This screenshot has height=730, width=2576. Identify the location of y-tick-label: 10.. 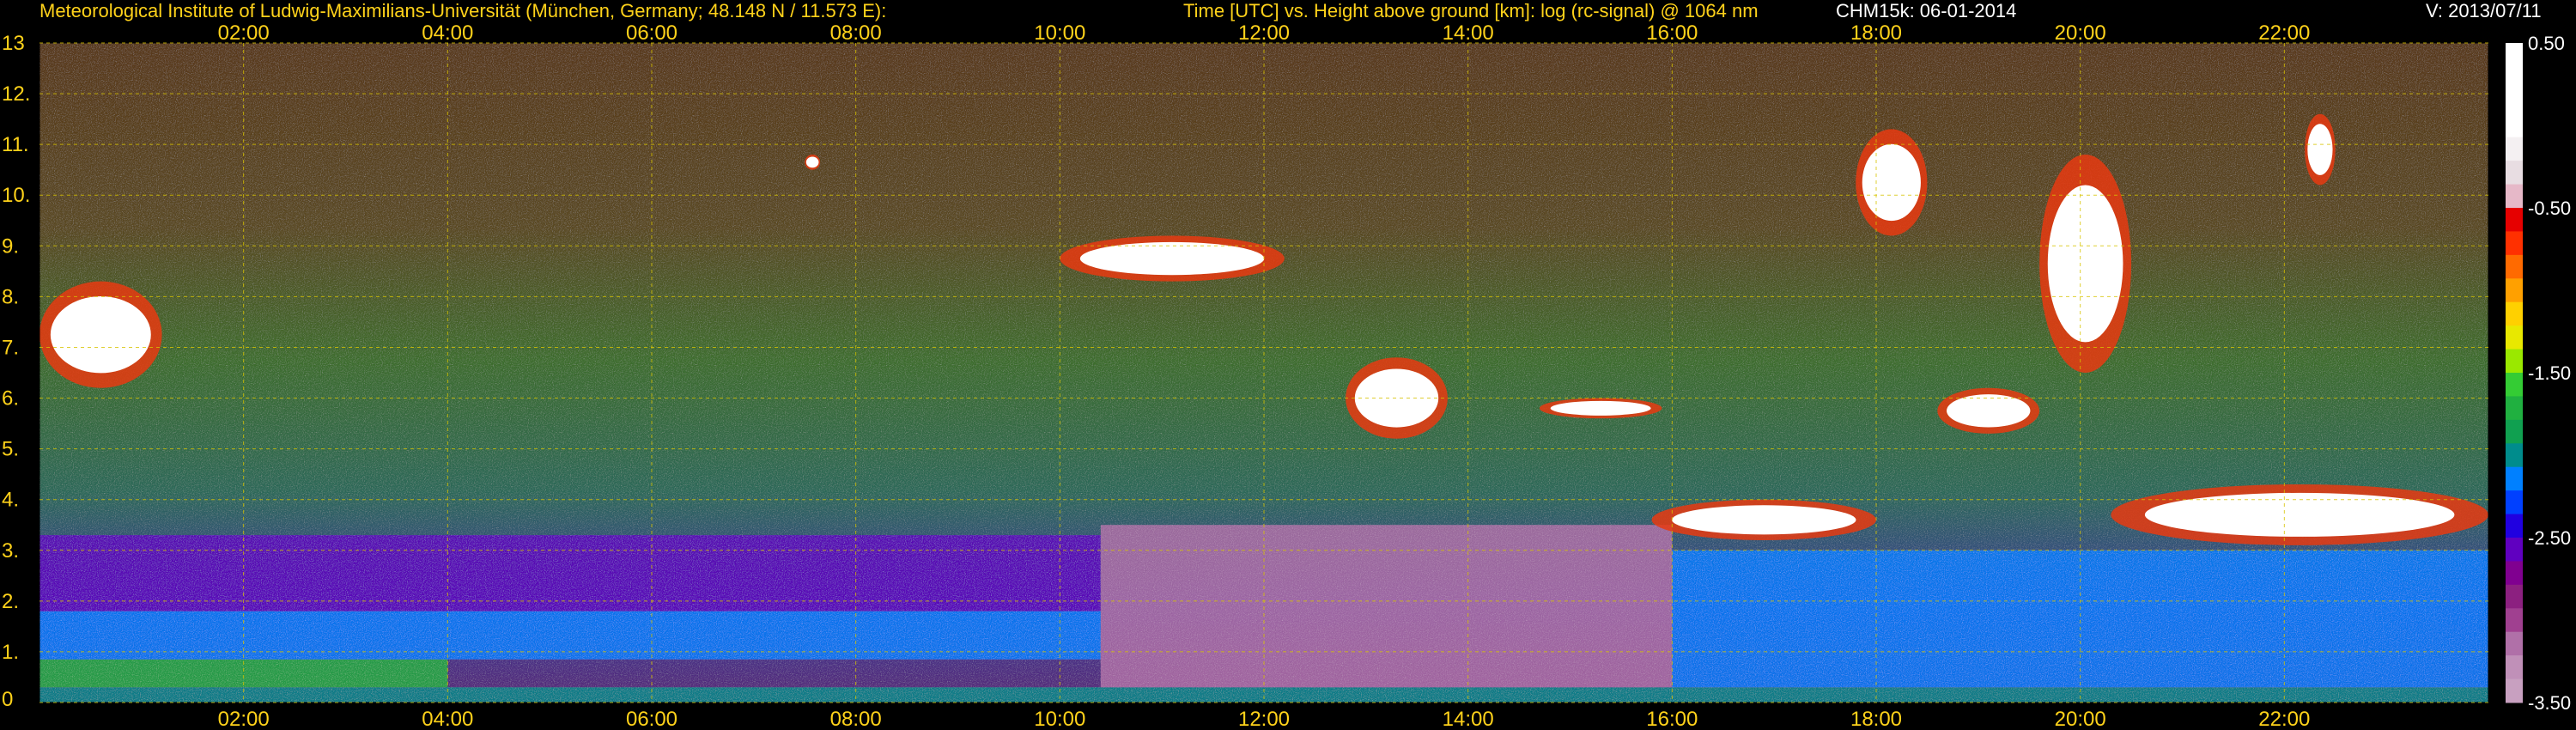
(16, 195).